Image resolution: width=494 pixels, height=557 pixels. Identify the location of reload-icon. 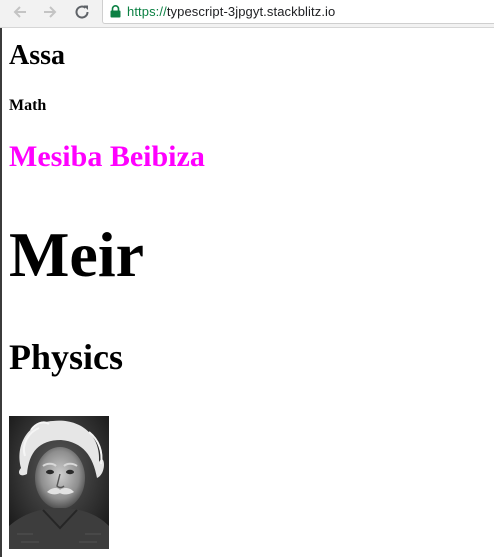
(82, 12).